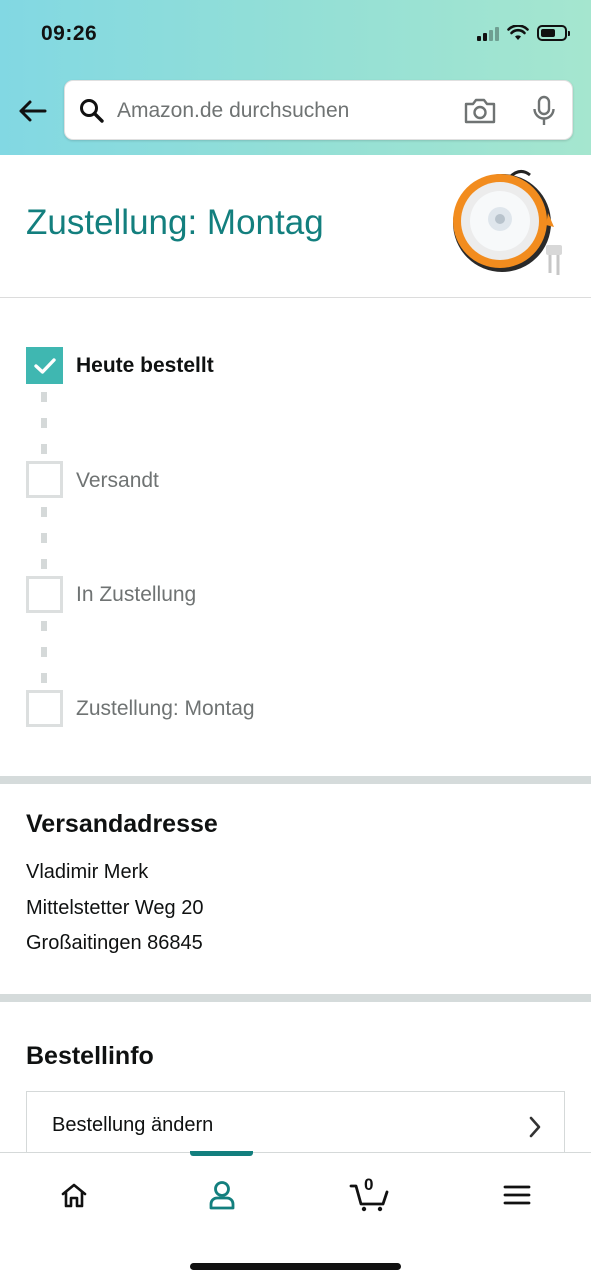 The height and width of the screenshot is (1280, 591). What do you see at coordinates (295, 1126) in the screenshot?
I see `change-order-row: Bestellung ändern` at bounding box center [295, 1126].